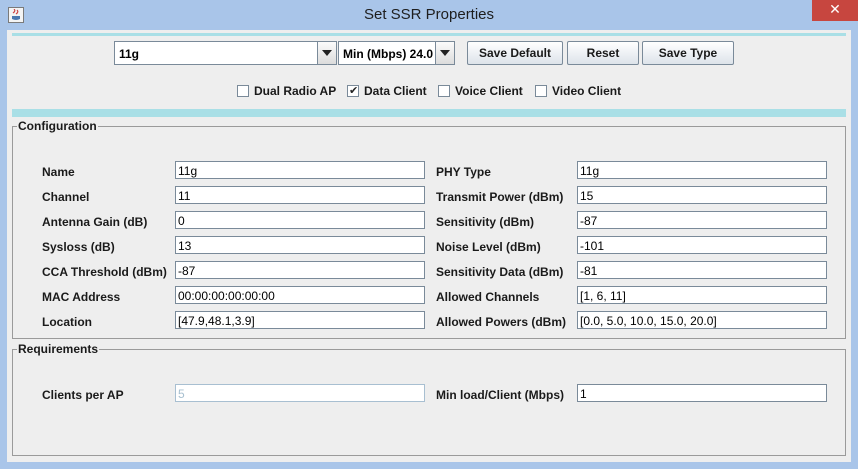  Describe the element at coordinates (500, 272) in the screenshot. I see `sensitivity-data-label: Sensitivity Data (dBm)` at that location.